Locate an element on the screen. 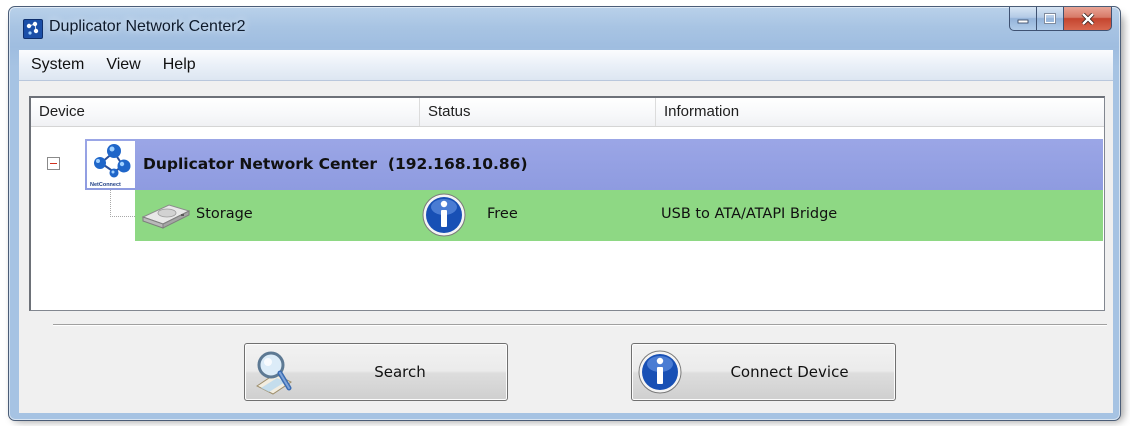 The width and height of the screenshot is (1130, 426). search-button-label: Search is located at coordinates (400, 372).